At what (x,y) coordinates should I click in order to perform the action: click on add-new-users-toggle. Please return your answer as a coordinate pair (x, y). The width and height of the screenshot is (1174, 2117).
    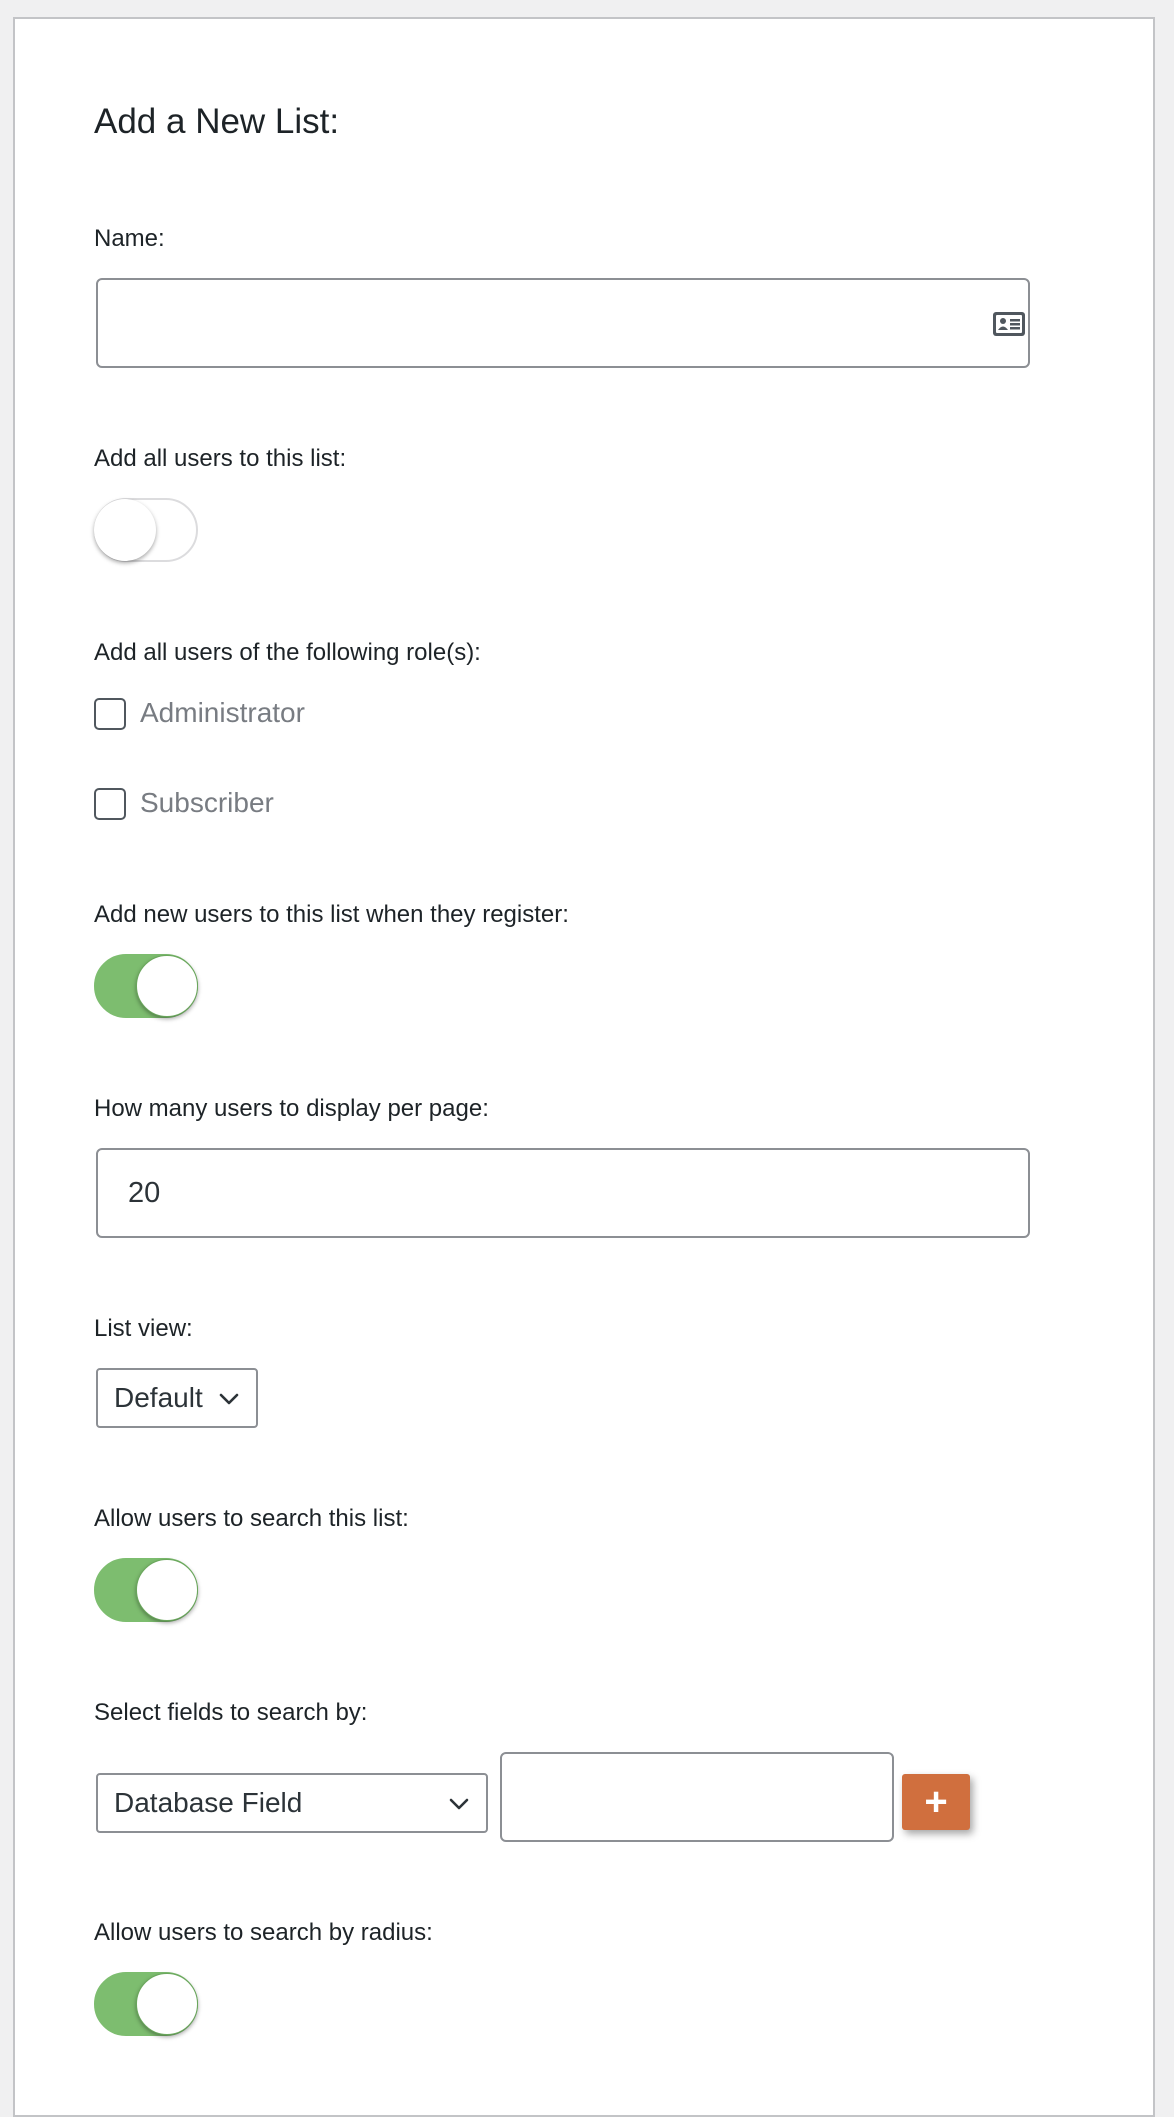
    Looking at the image, I should click on (146, 986).